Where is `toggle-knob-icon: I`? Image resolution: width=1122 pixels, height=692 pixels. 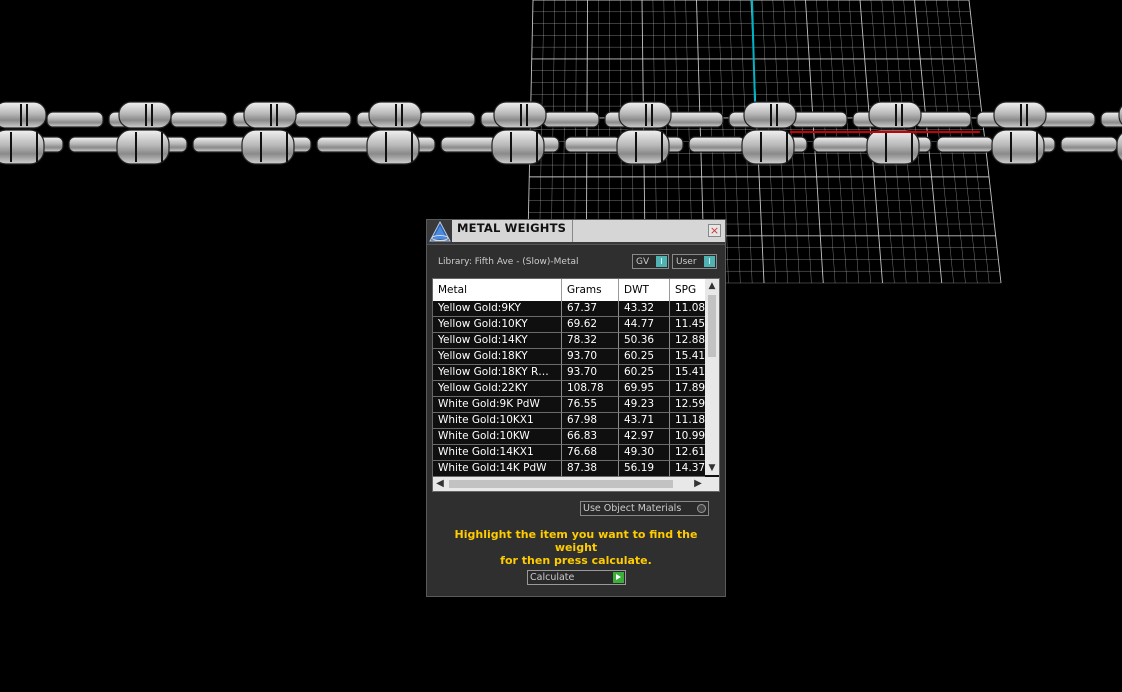
toggle-knob-icon: I is located at coordinates (661, 261).